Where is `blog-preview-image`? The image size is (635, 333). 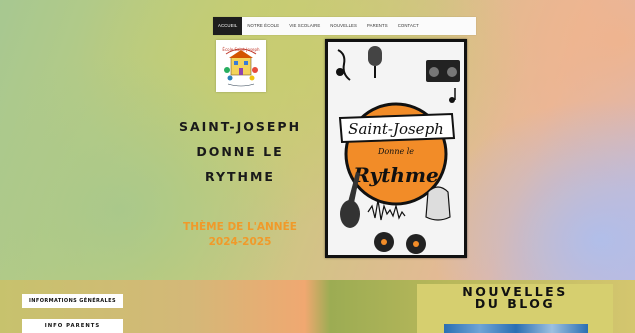
blog-preview-image is located at coordinates (516, 328).